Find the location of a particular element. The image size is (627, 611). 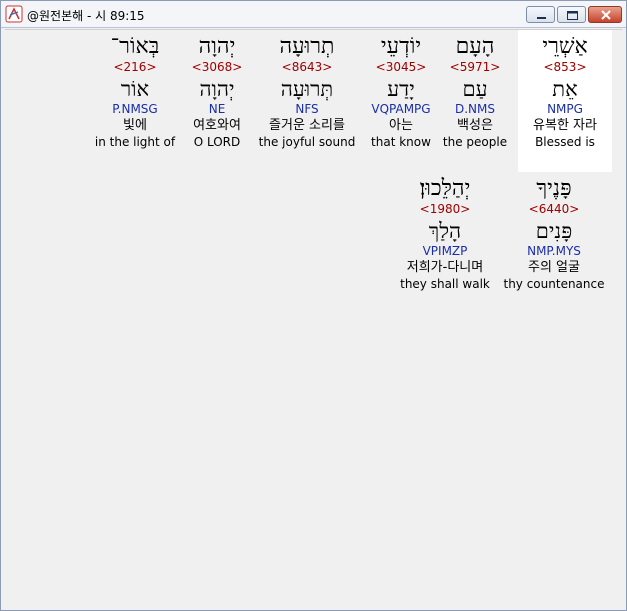

korean-gloss: 저희가-다니며 is located at coordinates (445, 267).